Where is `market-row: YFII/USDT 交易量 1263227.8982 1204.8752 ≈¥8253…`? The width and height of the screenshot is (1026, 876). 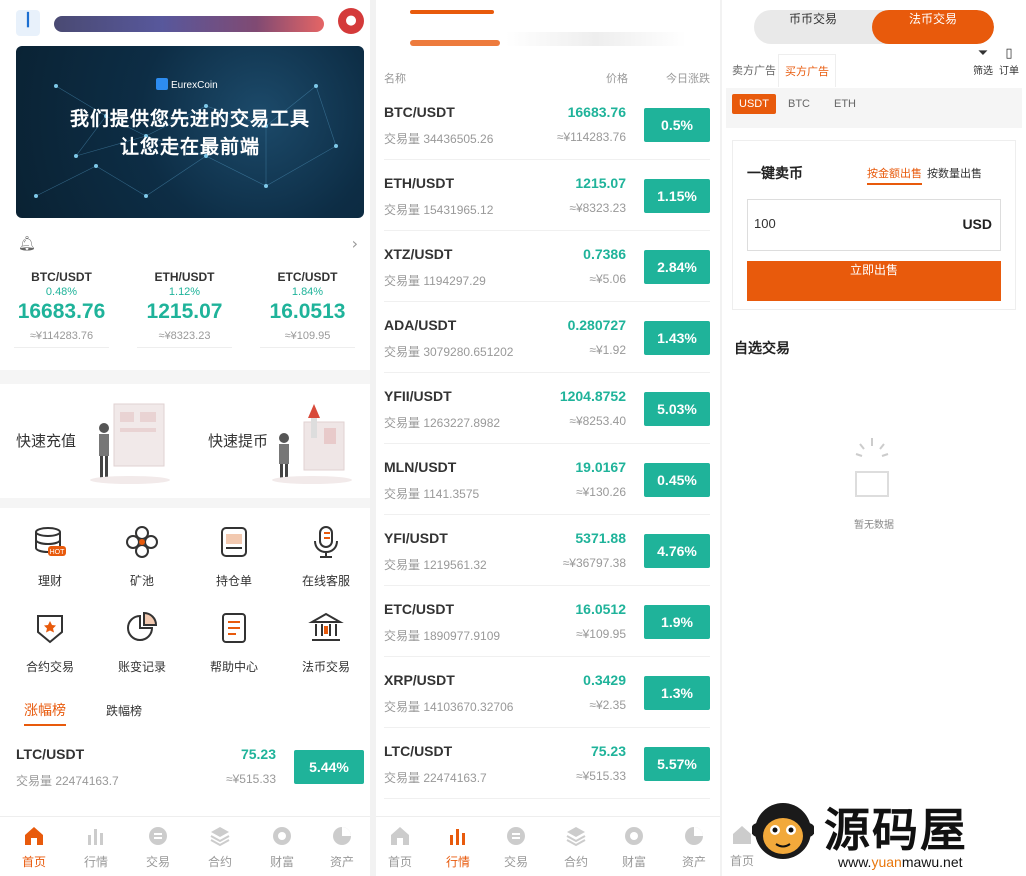 market-row: YFII/USDT 交易量 1263227.8982 1204.8752 ≈¥8253… is located at coordinates (547, 413).